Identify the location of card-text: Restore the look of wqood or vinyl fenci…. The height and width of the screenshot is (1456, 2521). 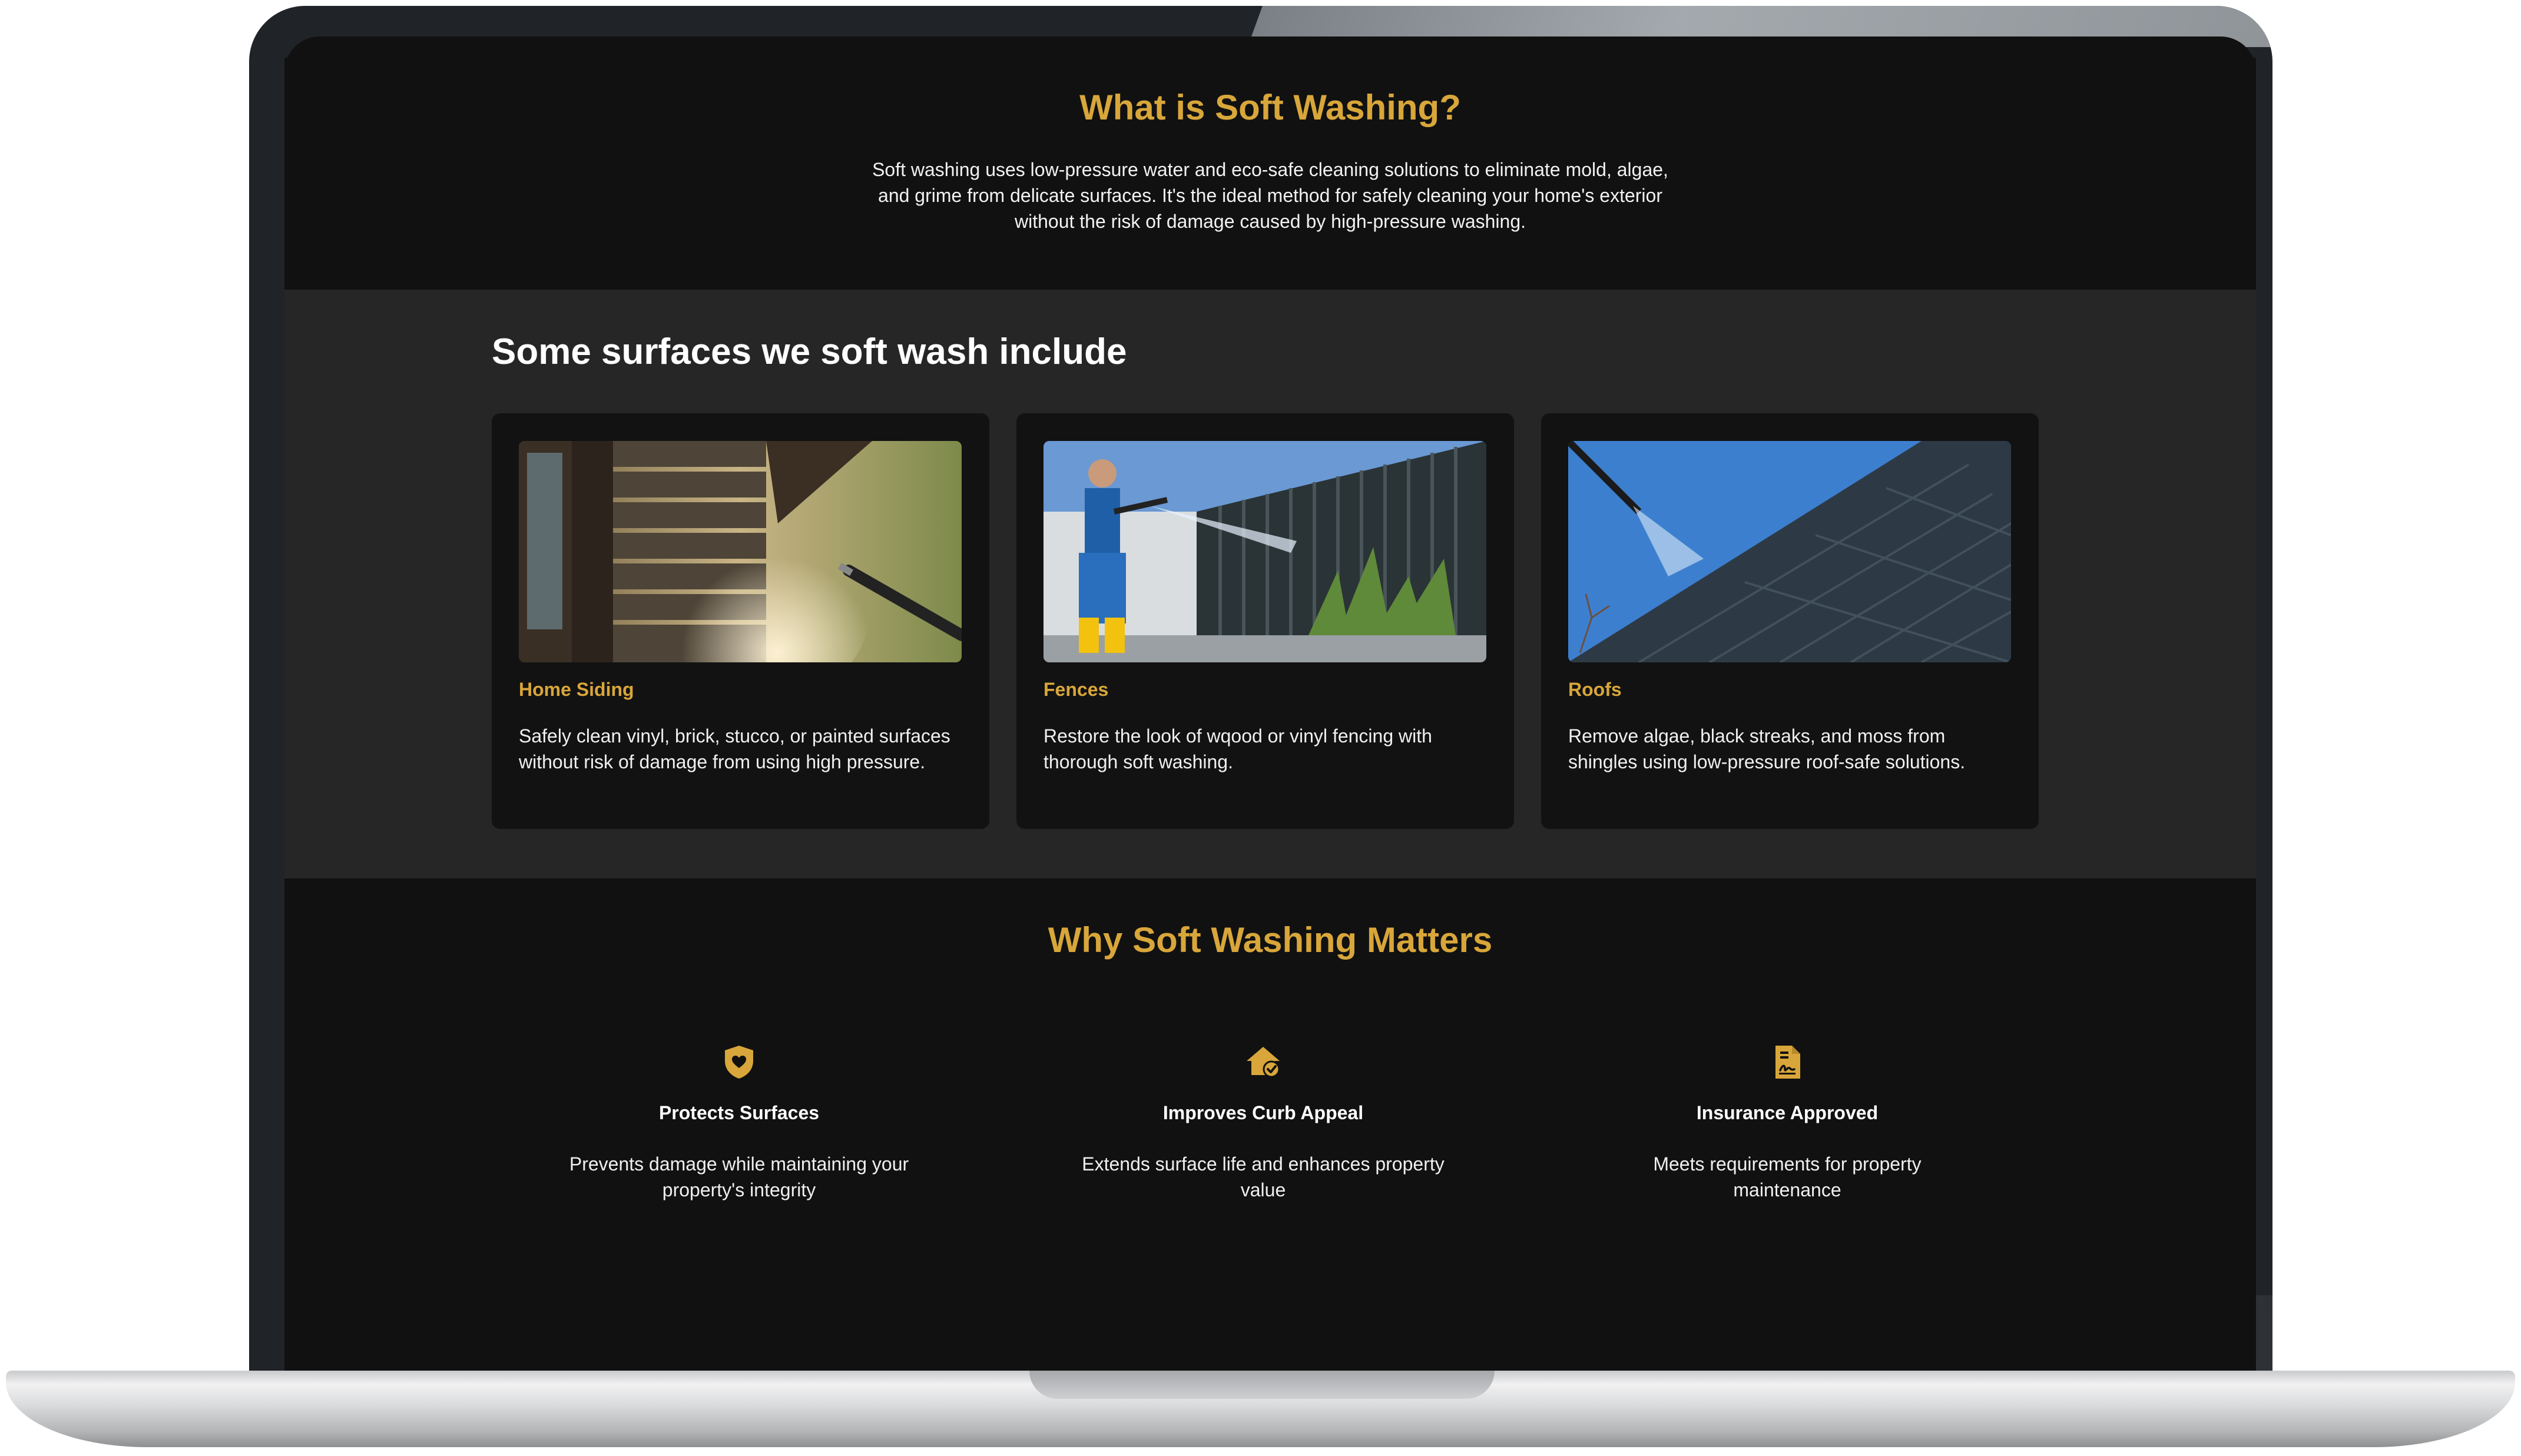
(1238, 748).